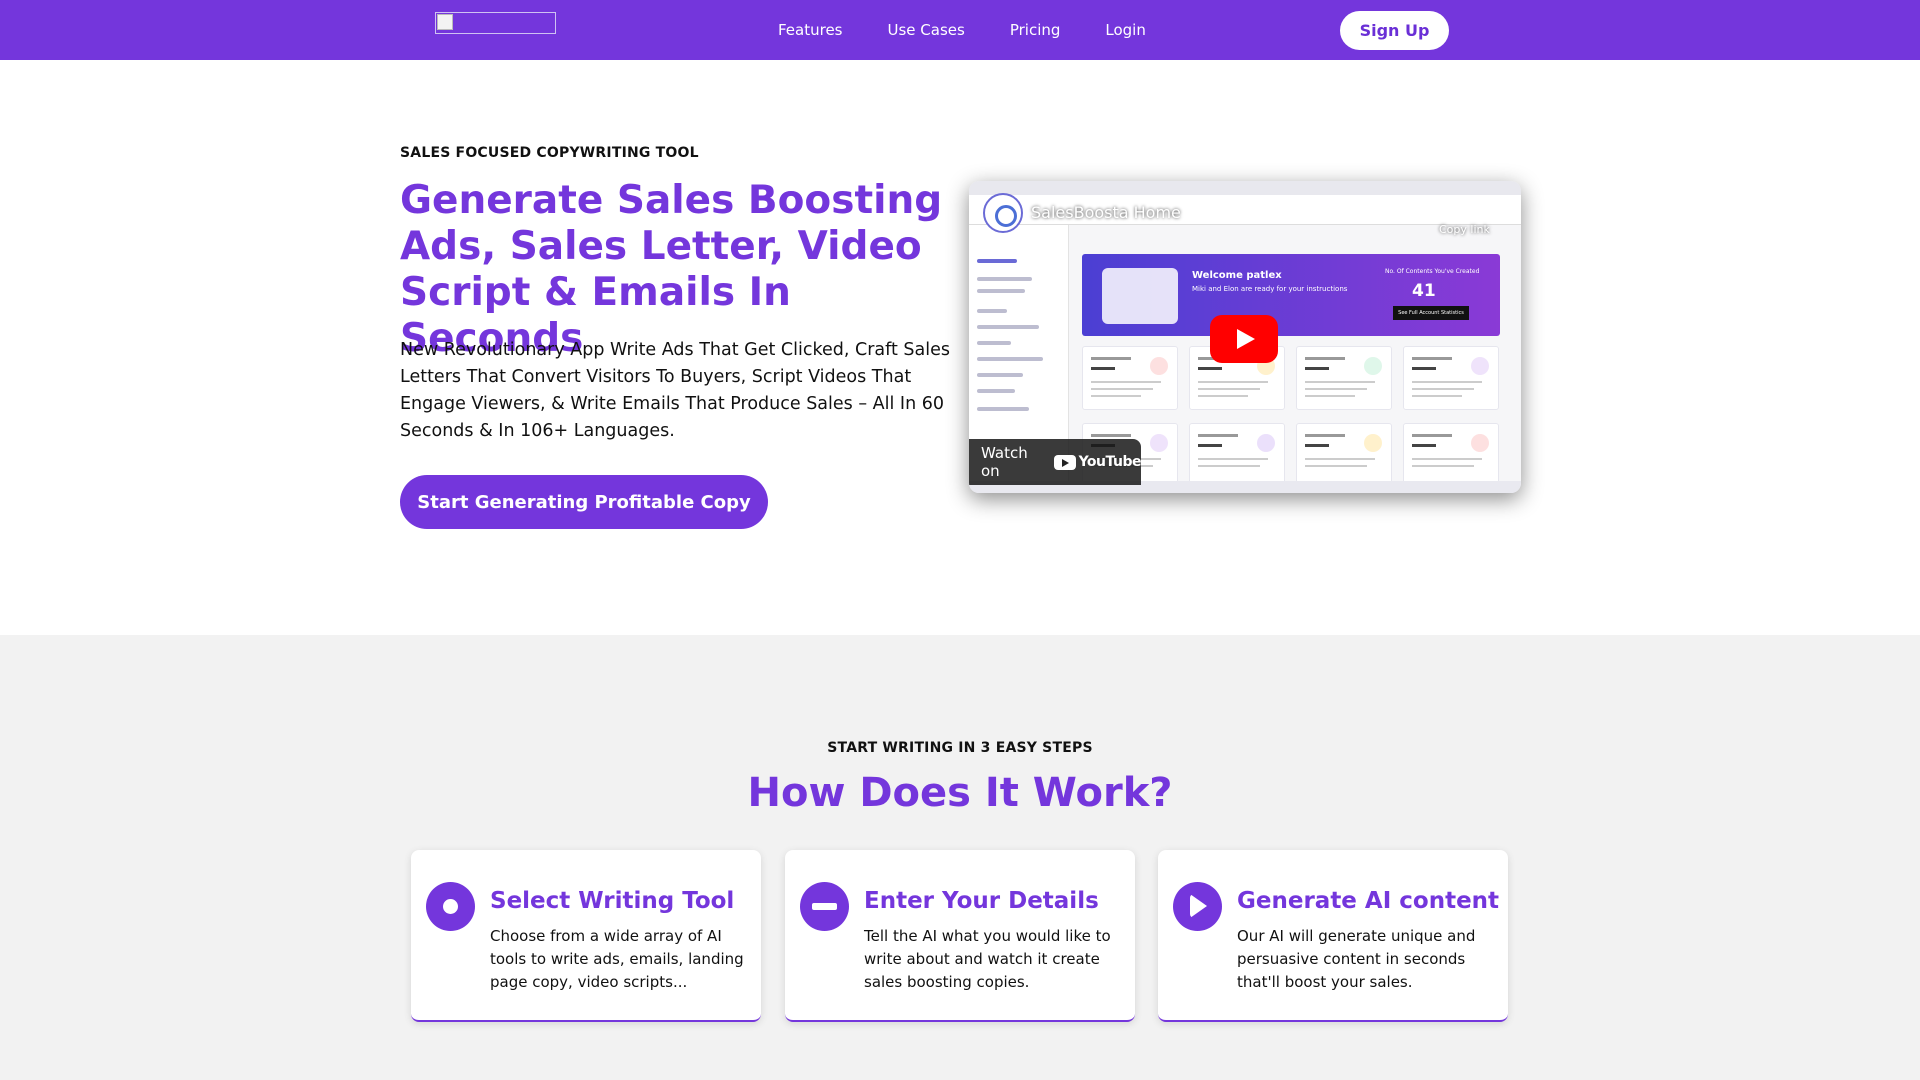  I want to click on logo-image, so click(495, 23).